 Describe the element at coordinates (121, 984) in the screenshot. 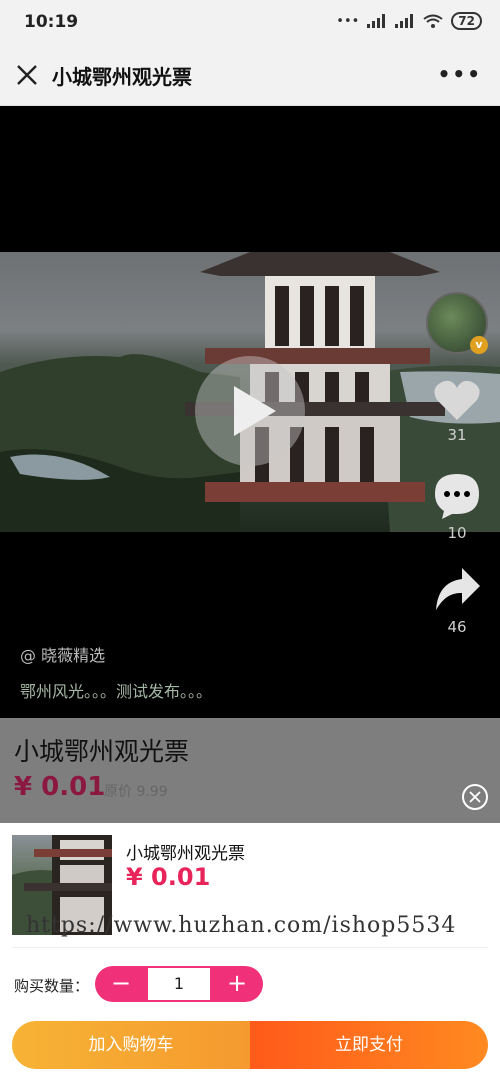

I see `decrease-button: −` at that location.